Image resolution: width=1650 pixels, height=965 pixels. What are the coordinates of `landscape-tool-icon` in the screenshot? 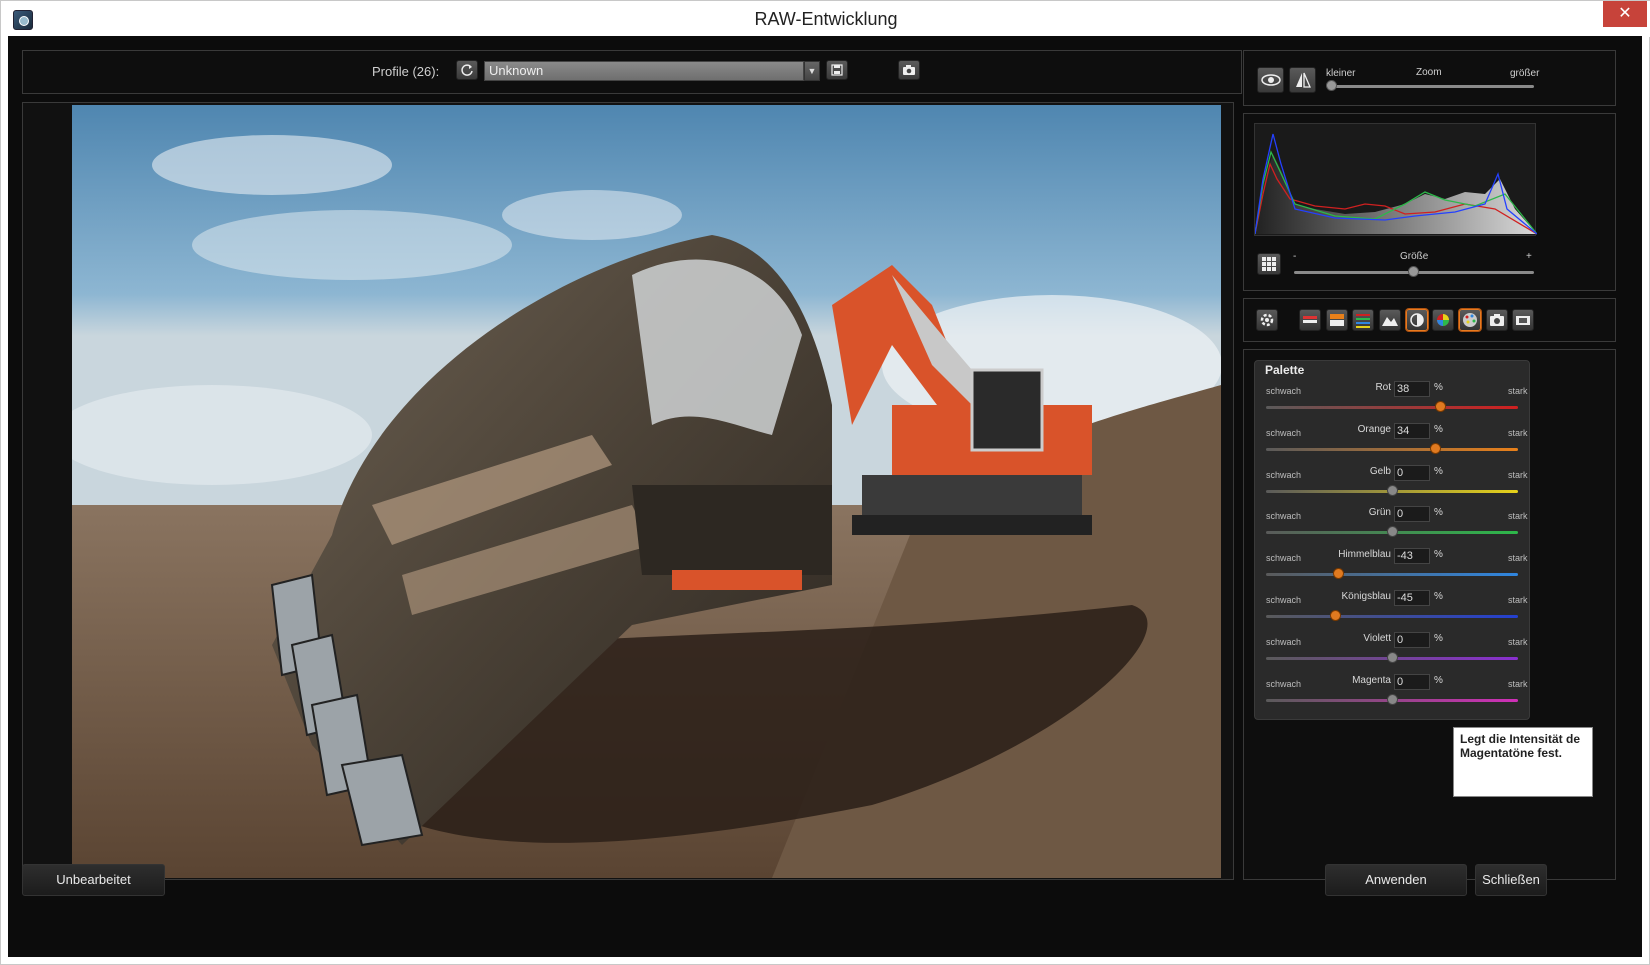 It's located at (1390, 320).